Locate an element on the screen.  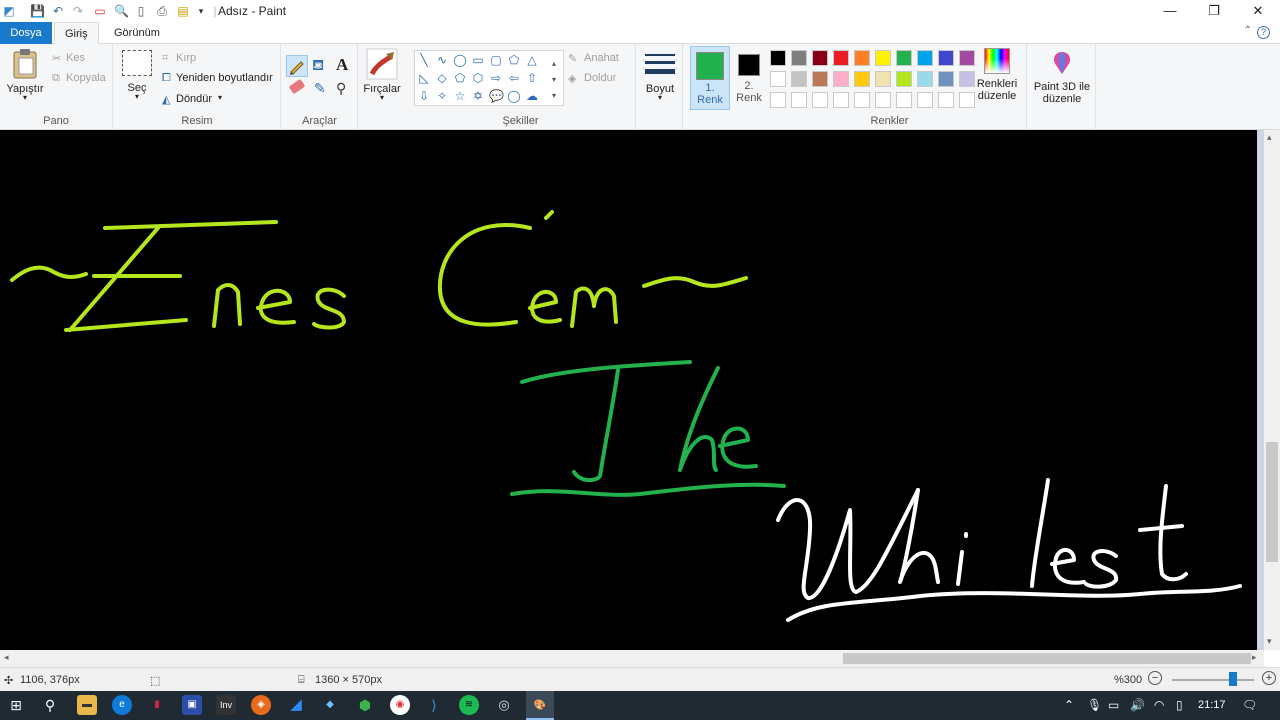
arrow-down-shape-icon: ⇩ is located at coordinates (424, 96).